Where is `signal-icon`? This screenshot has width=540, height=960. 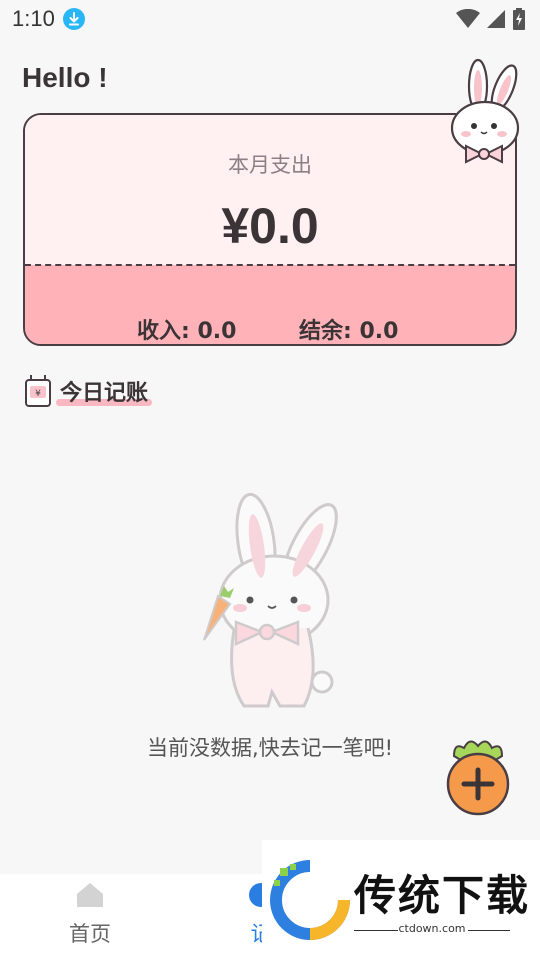 signal-icon is located at coordinates (496, 19).